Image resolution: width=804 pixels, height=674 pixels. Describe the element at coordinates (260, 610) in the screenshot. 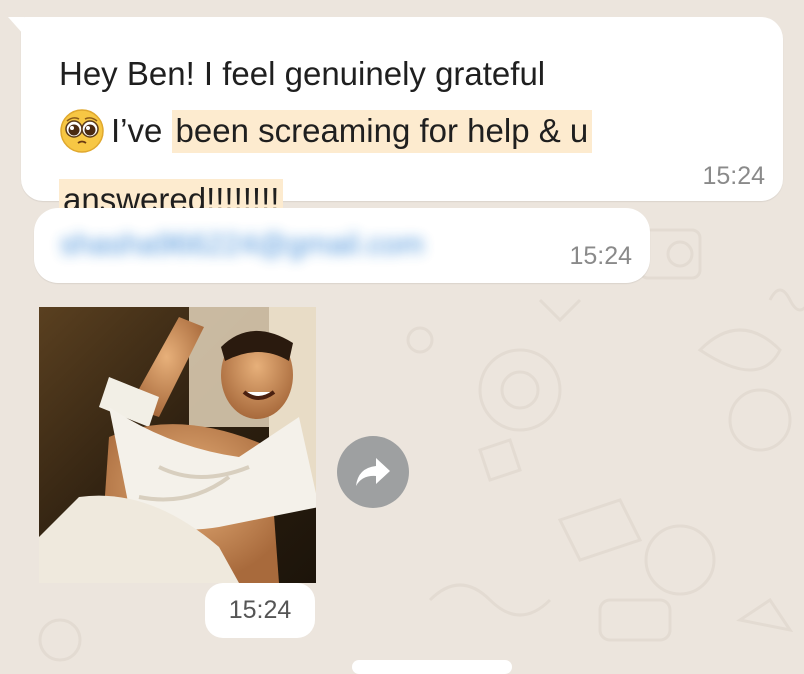

I see `image-timestamp: 15:24` at that location.